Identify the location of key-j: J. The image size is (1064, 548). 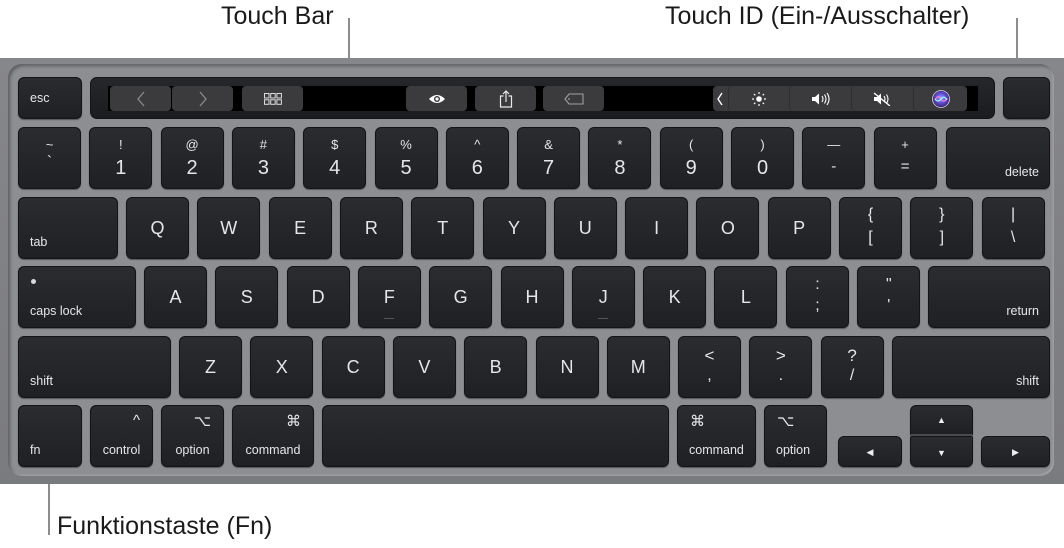
(603, 297).